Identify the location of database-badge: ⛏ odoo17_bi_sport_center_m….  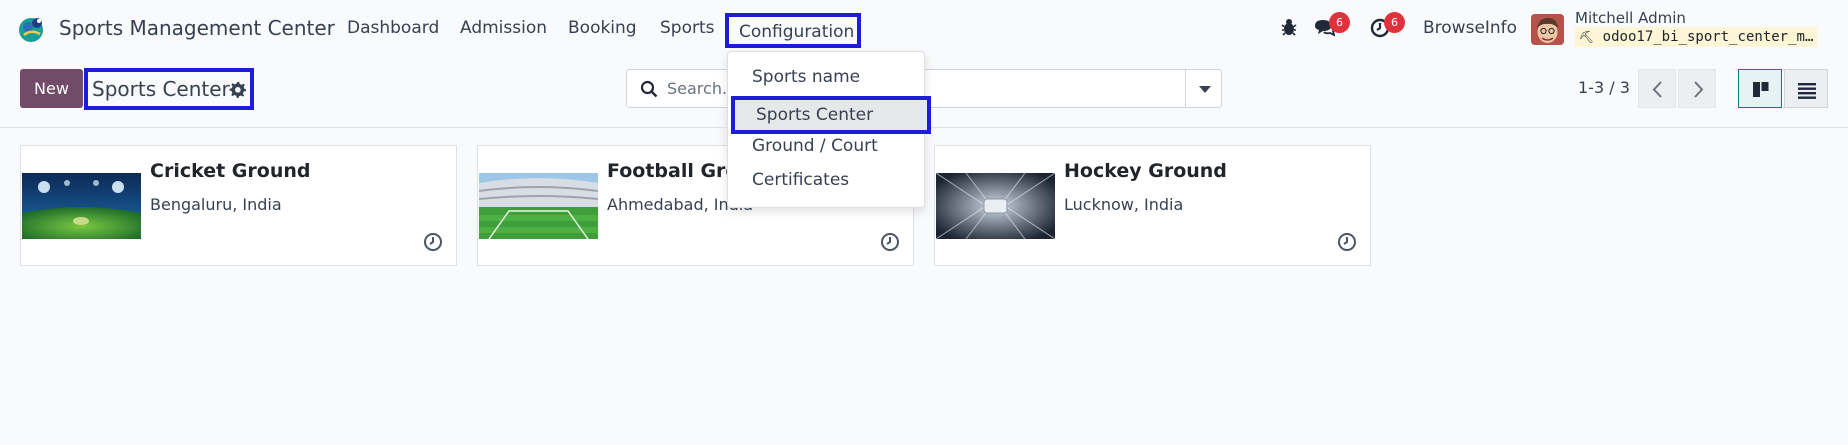
(1696, 37).